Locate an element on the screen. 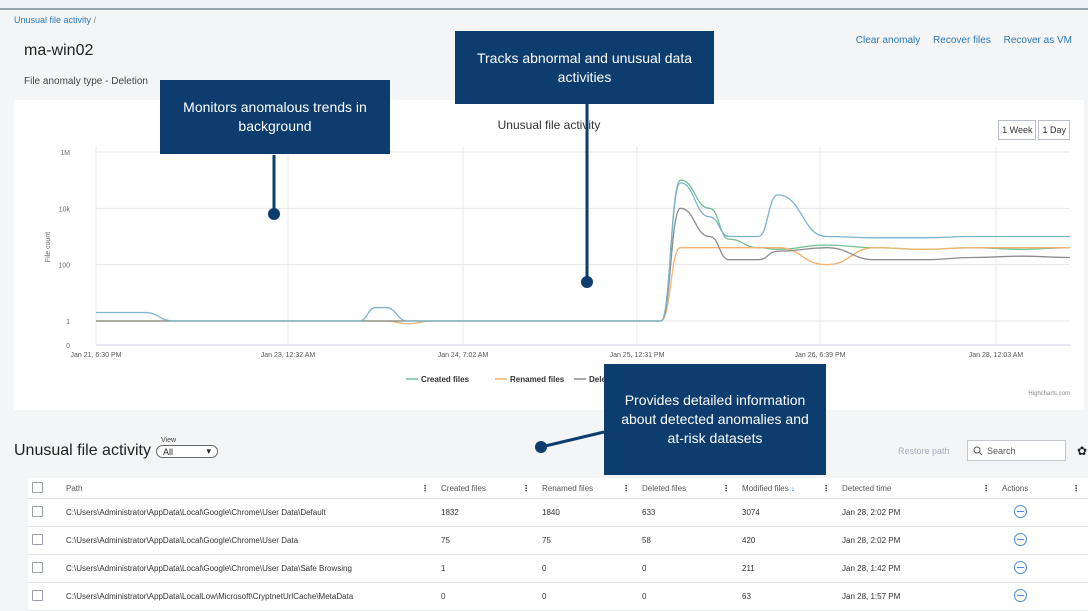 The width and height of the screenshot is (1088, 611). y-axis-label: File count is located at coordinates (48, 247).